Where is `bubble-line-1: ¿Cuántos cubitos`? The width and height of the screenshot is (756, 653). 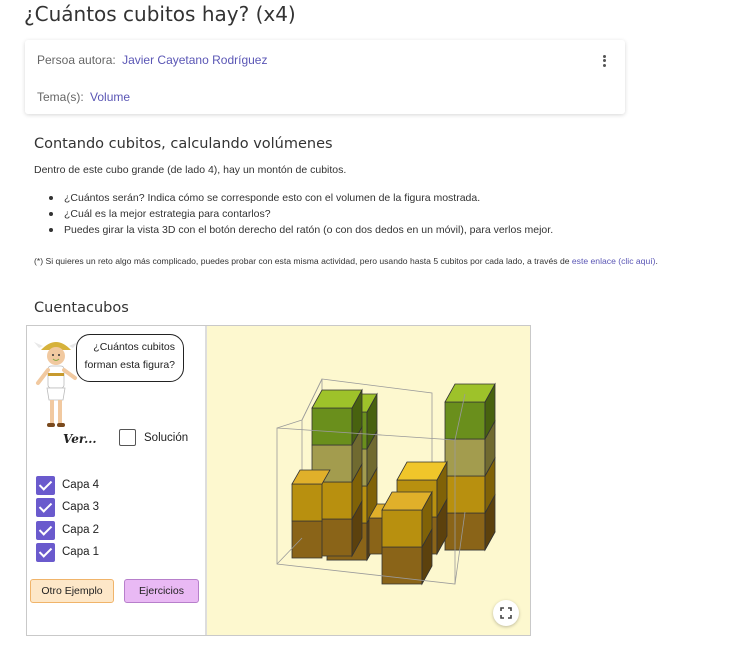
bubble-line-1: ¿Cuántos cubitos is located at coordinates (134, 347).